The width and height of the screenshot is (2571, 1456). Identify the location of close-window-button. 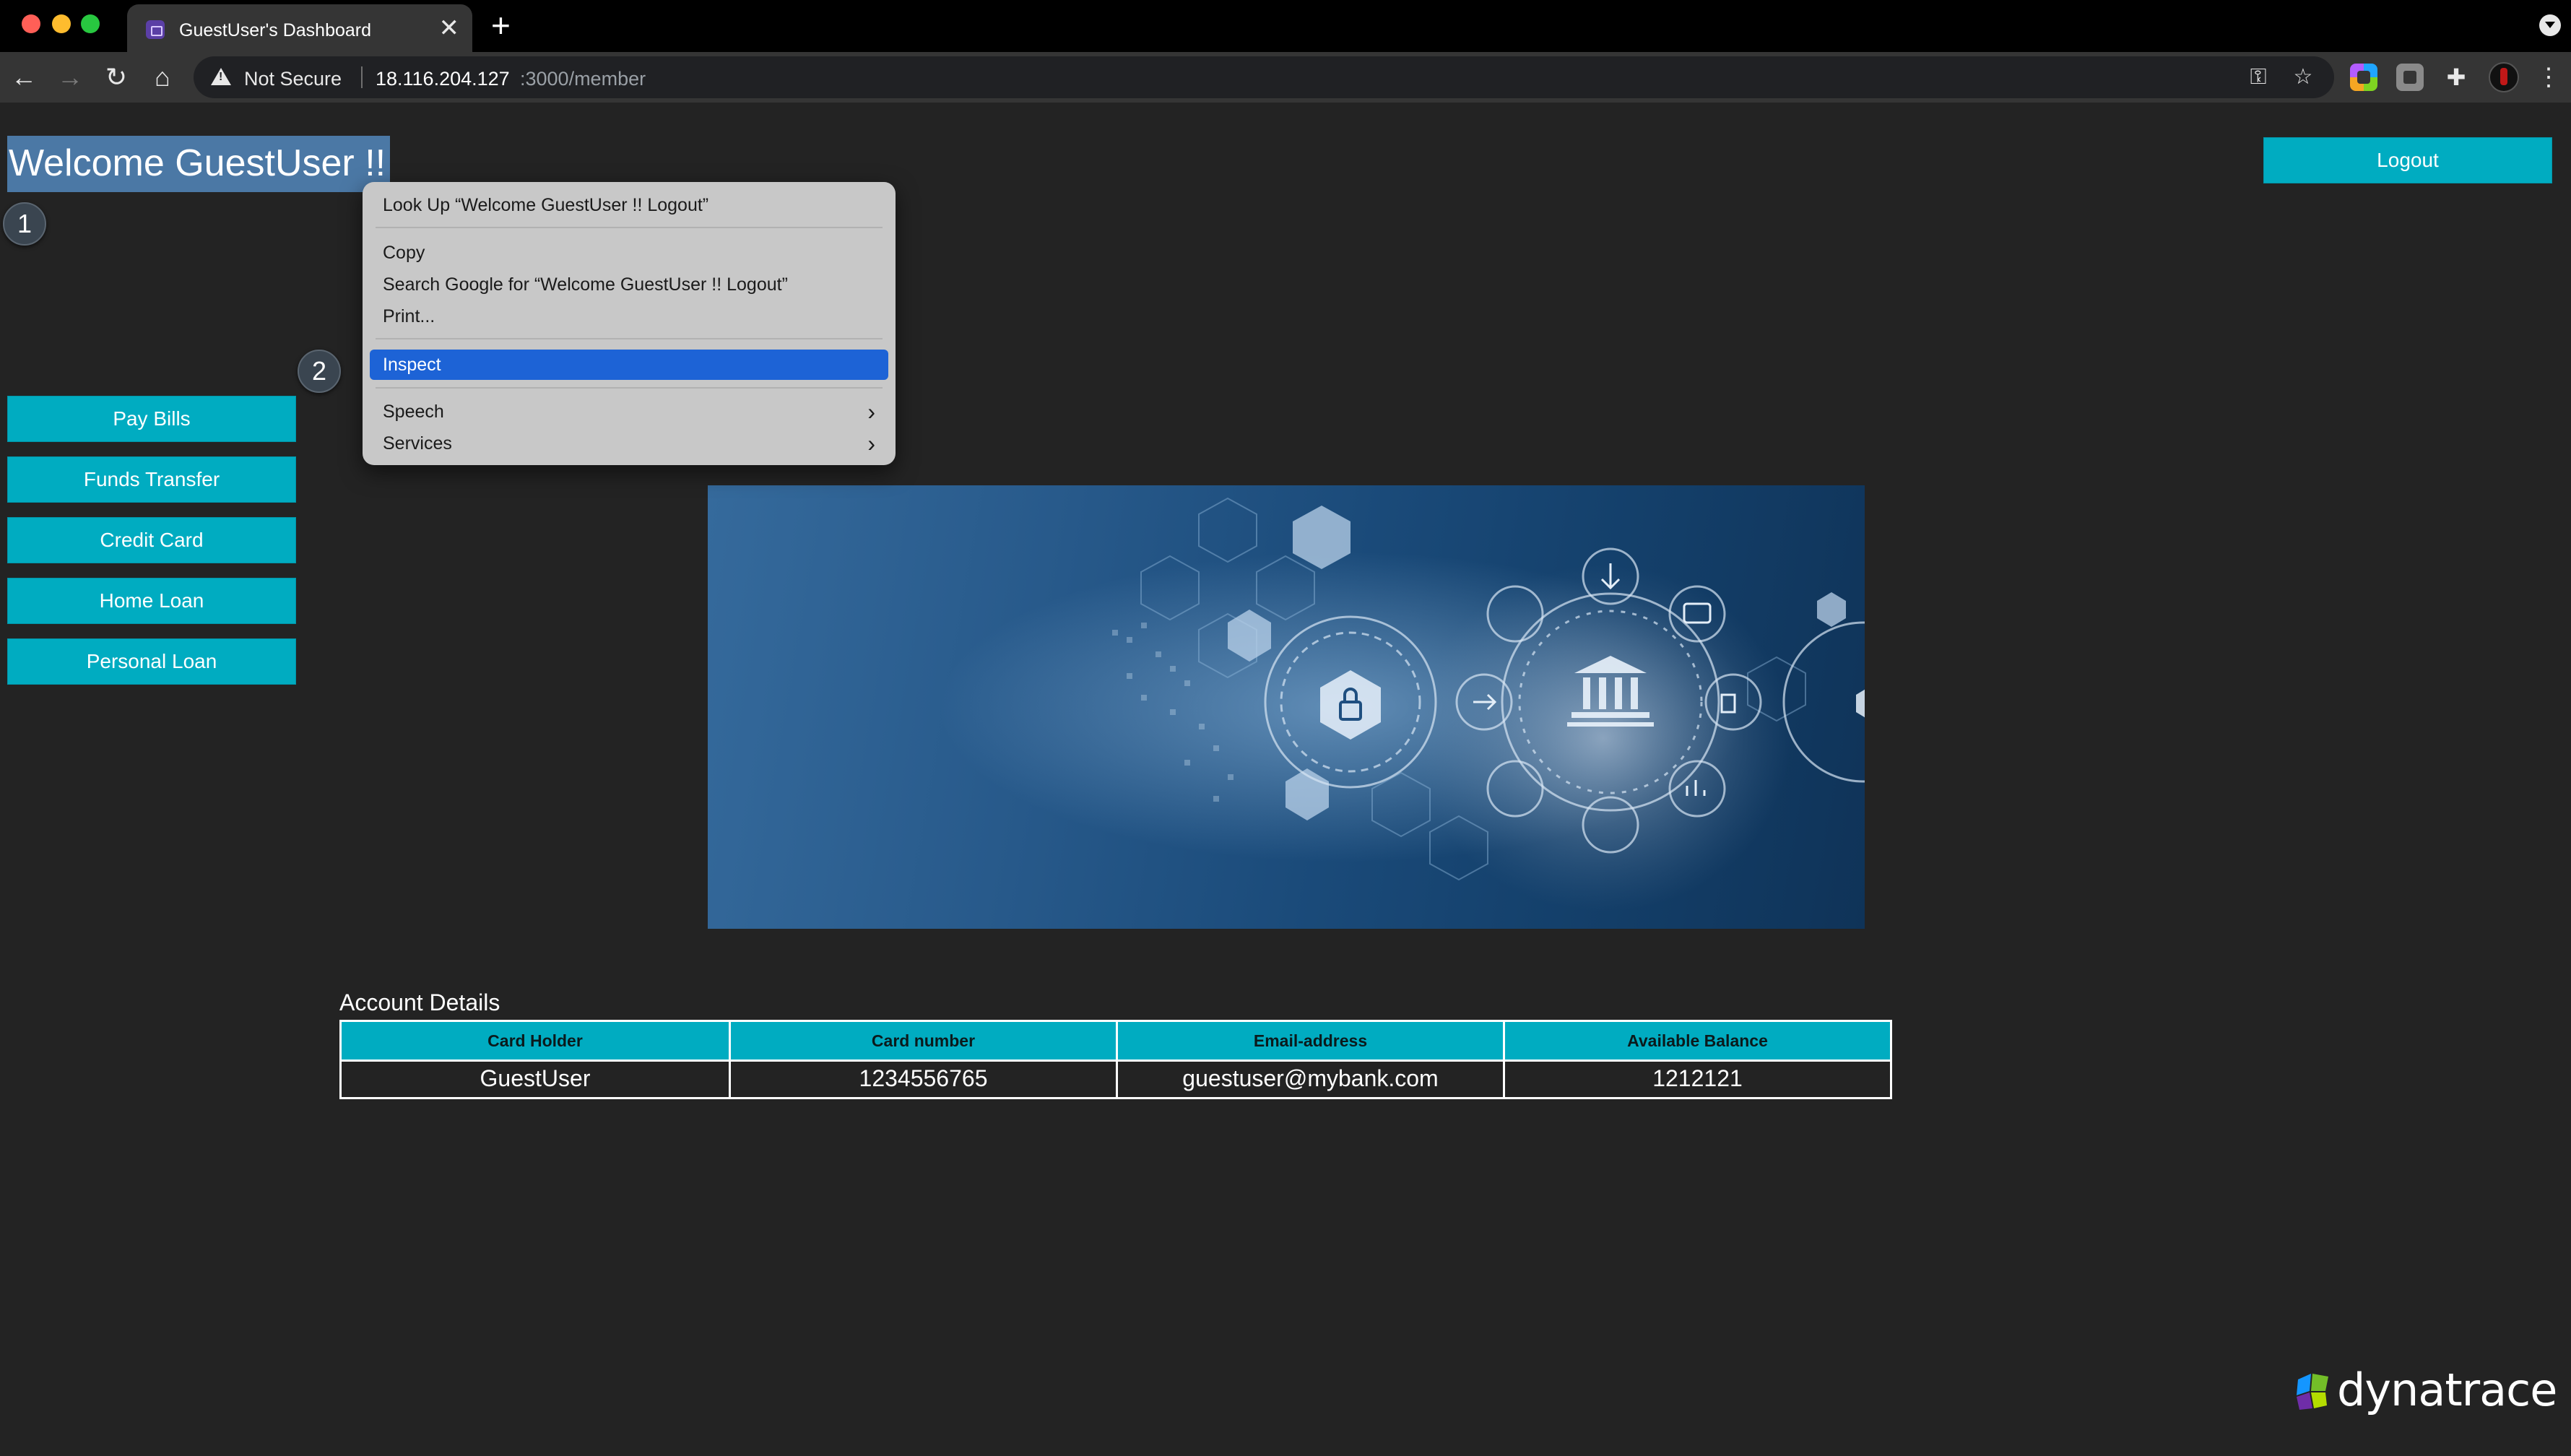
(31, 23).